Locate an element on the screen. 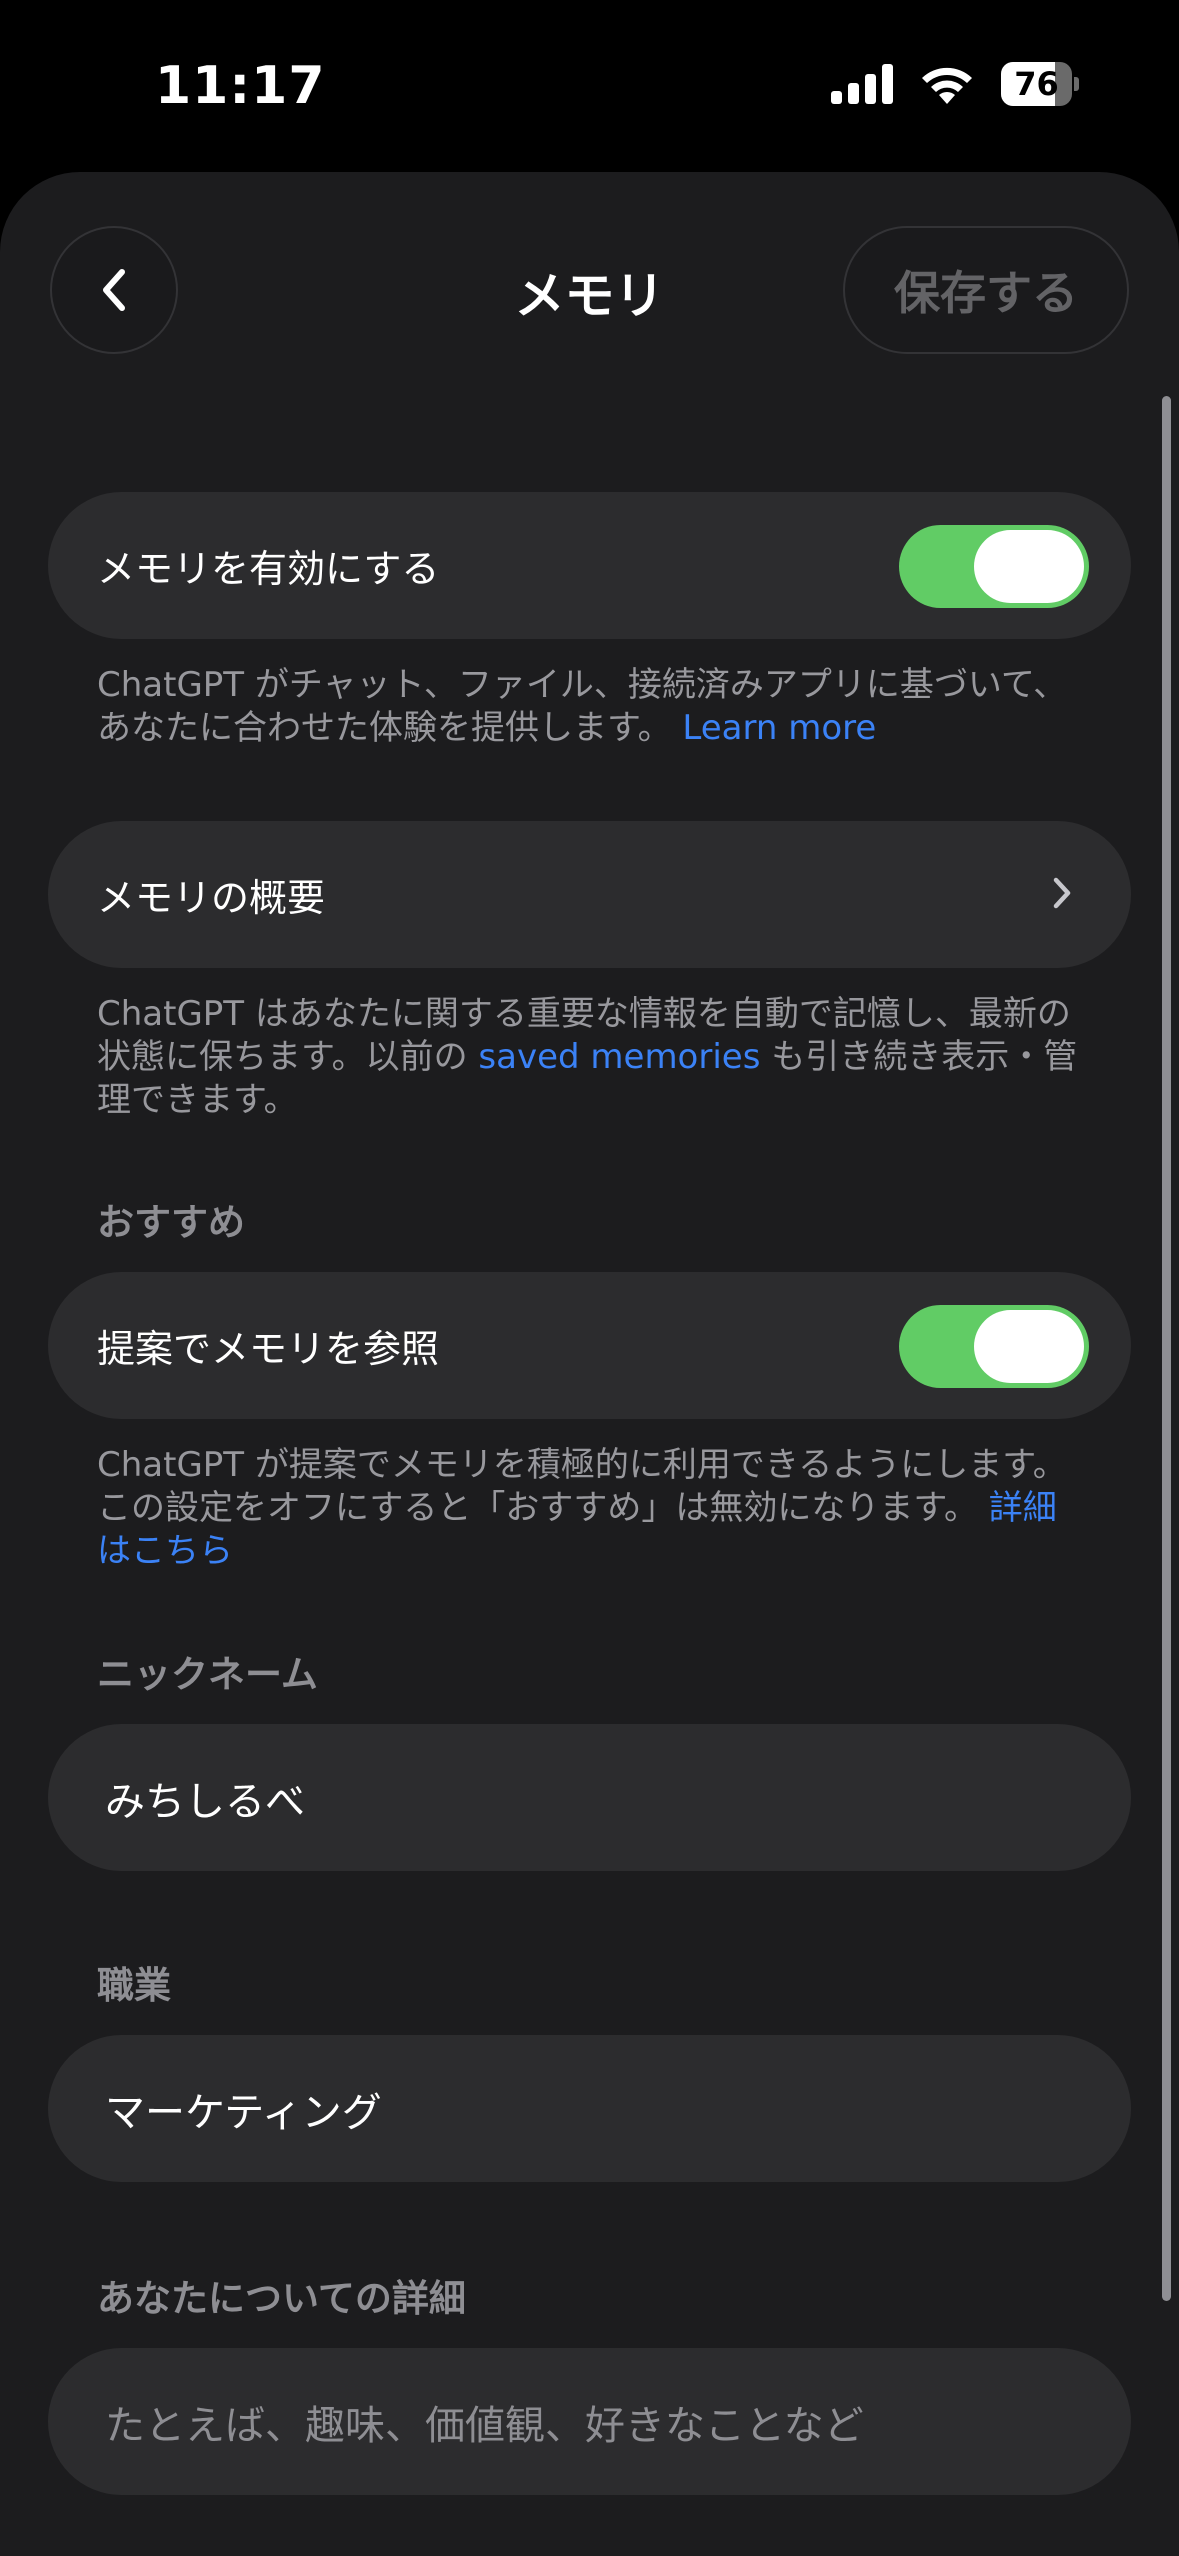 The width and height of the screenshot is (1179, 2556). header: メモリ 保存する is located at coordinates (589, 292).